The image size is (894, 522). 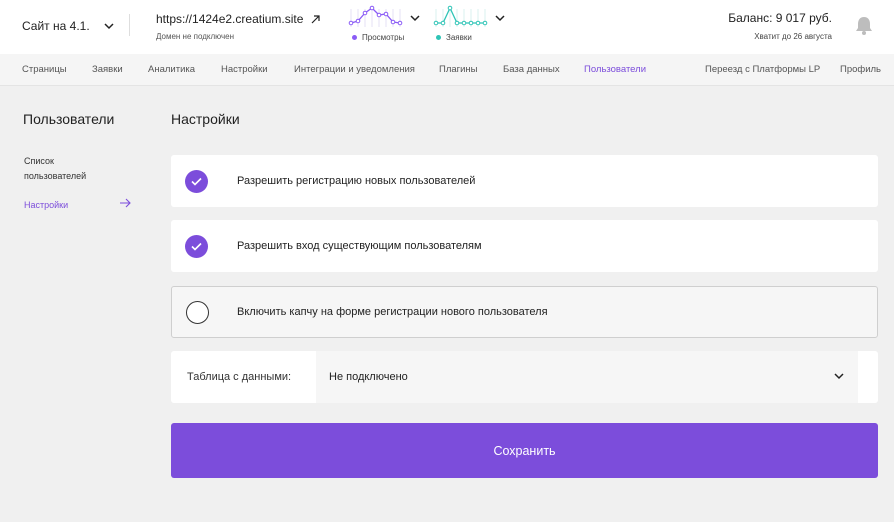 What do you see at coordinates (244, 69) in the screenshot?
I see `nav-item-settings: Настройки` at bounding box center [244, 69].